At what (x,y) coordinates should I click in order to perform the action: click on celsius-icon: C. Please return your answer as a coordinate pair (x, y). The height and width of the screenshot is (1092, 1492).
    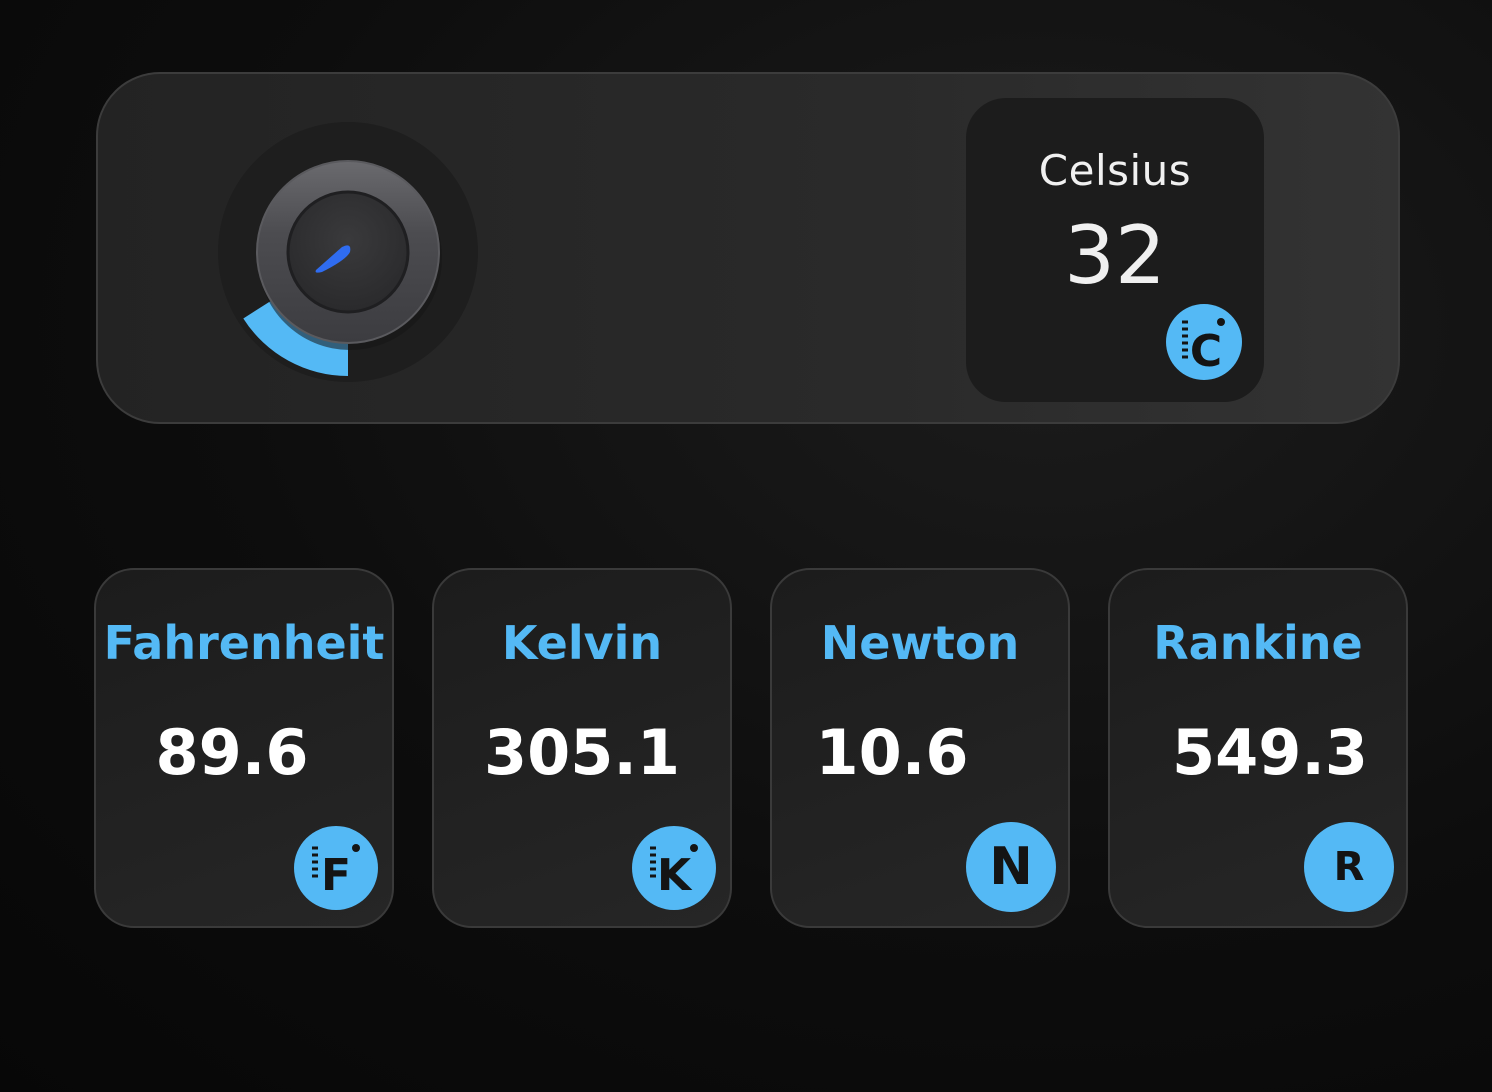
    Looking at the image, I should click on (1204, 342).